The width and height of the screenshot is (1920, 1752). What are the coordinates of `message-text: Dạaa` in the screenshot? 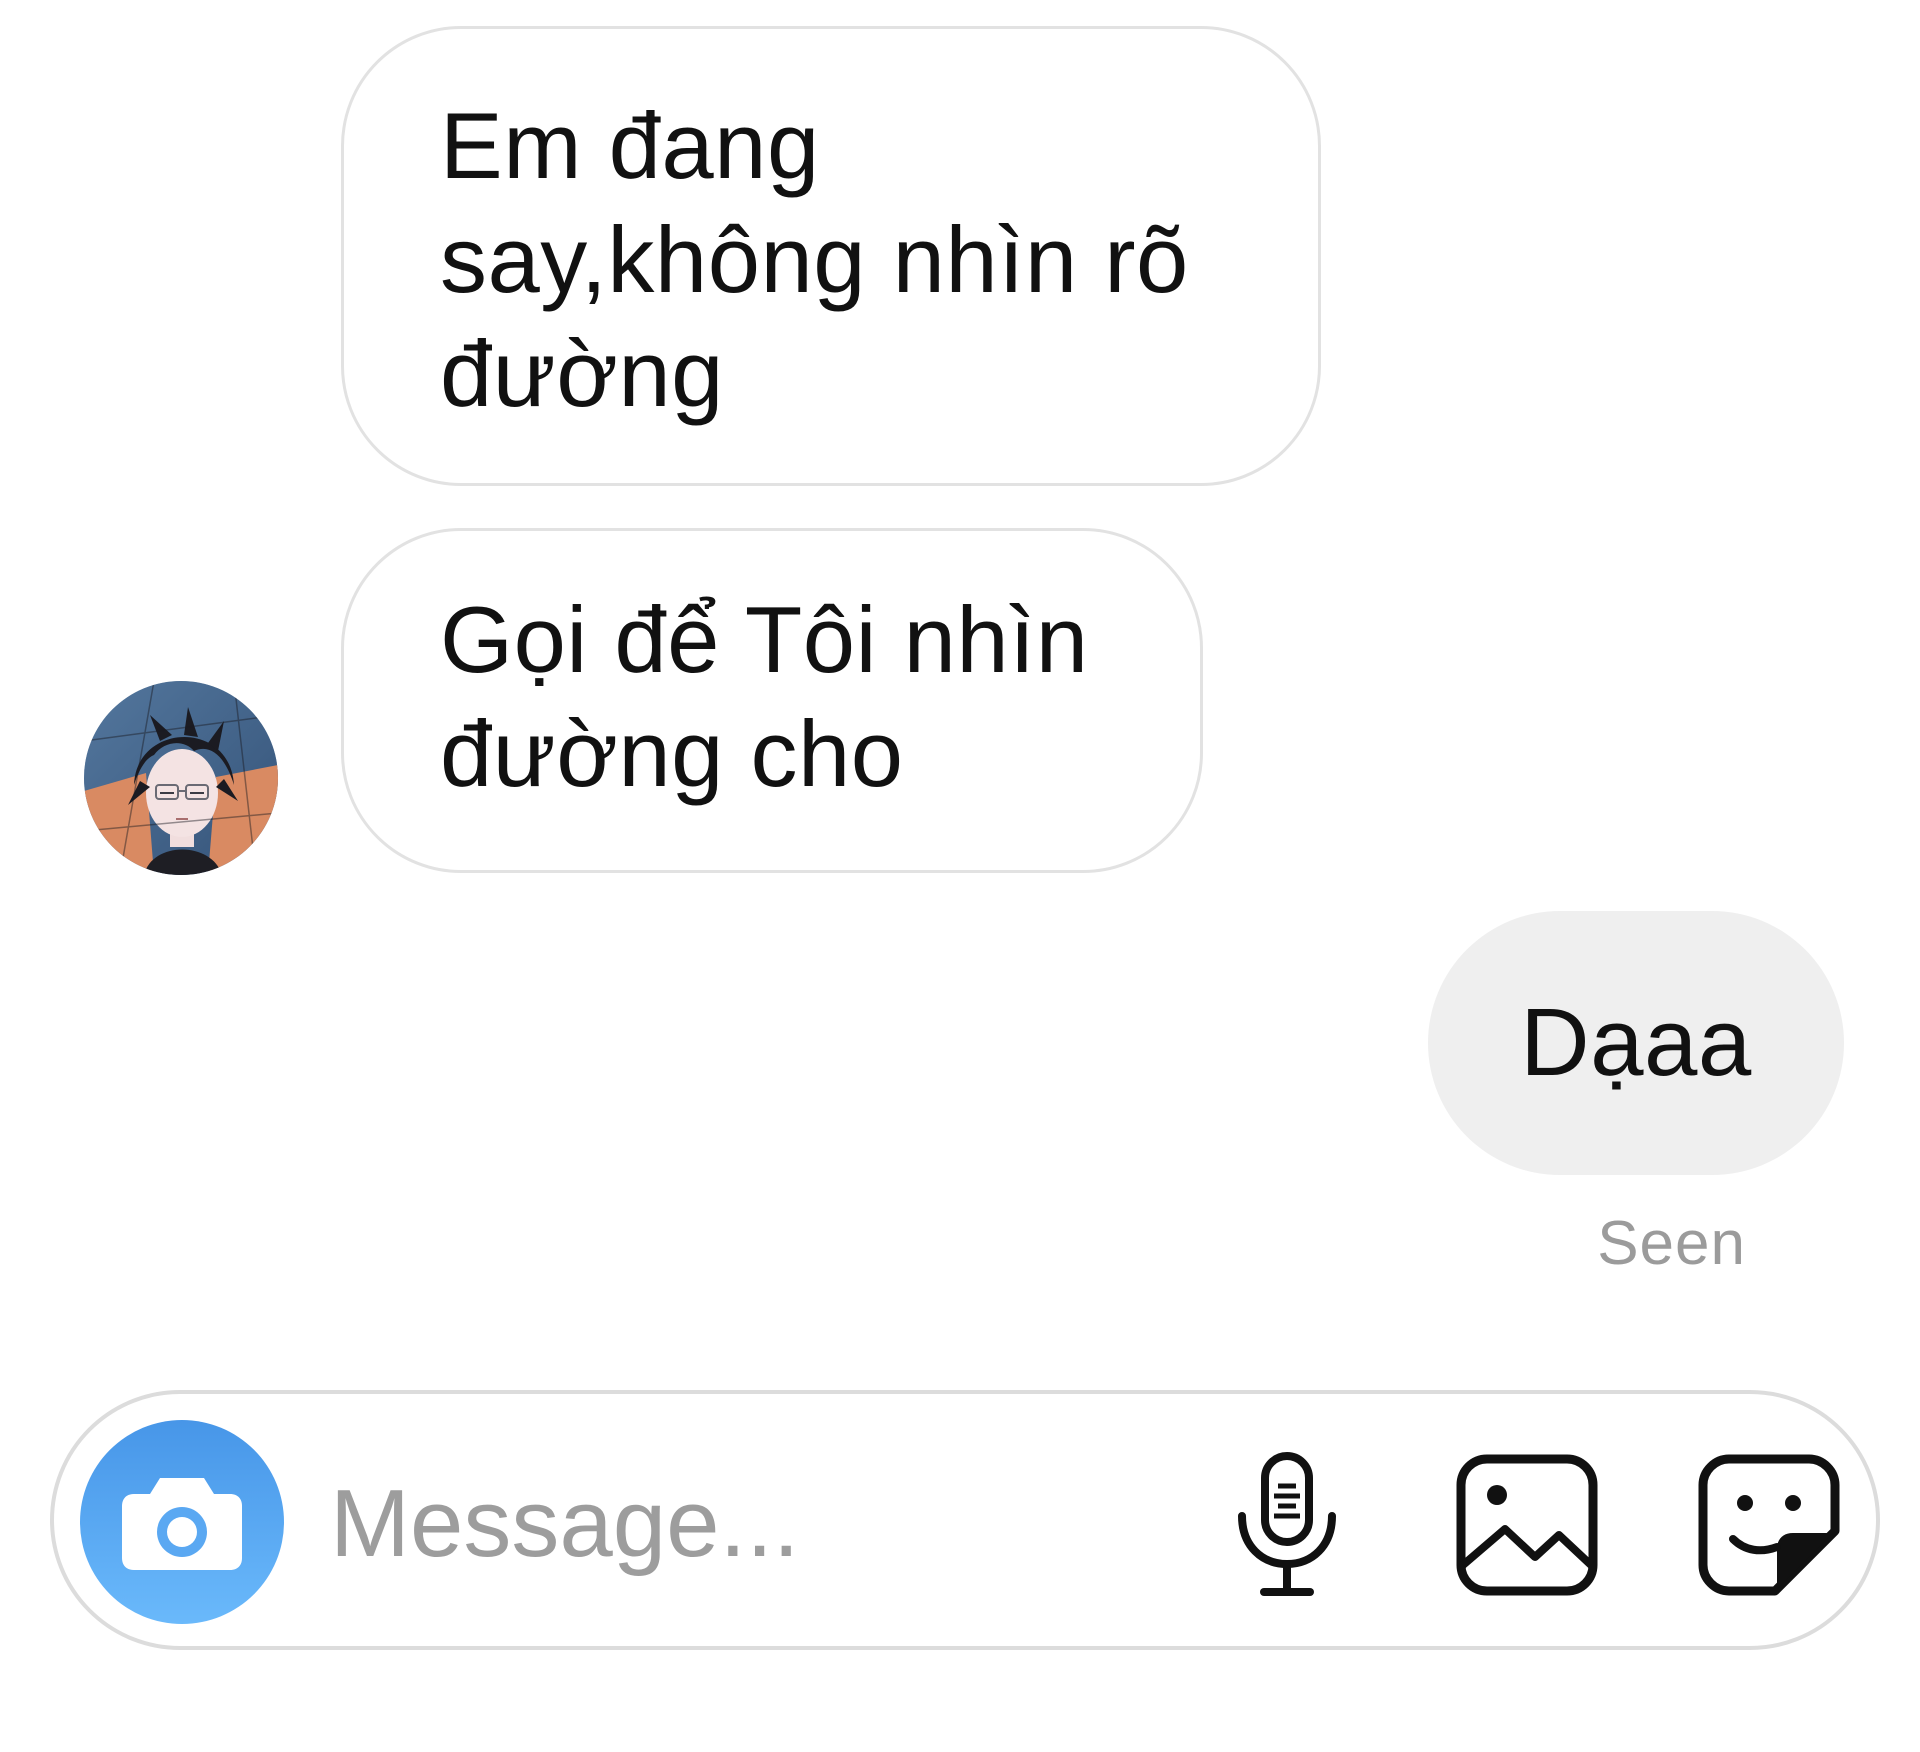 It's located at (1636, 1042).